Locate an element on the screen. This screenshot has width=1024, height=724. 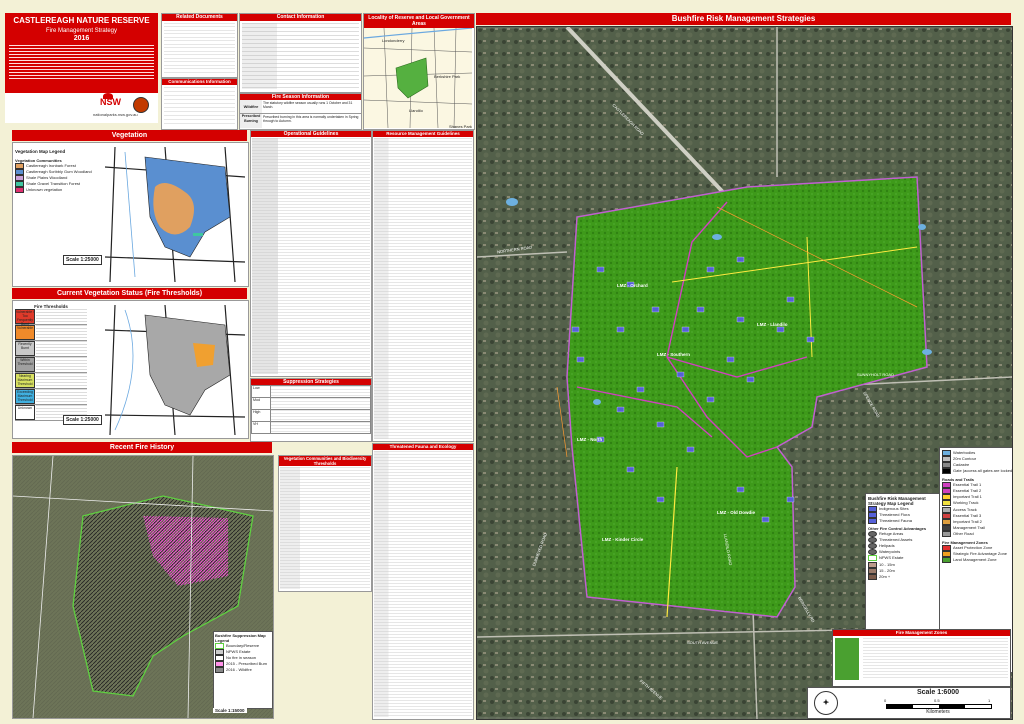
scale-label: Scale 1:6000 is located at coordinates (938, 692).